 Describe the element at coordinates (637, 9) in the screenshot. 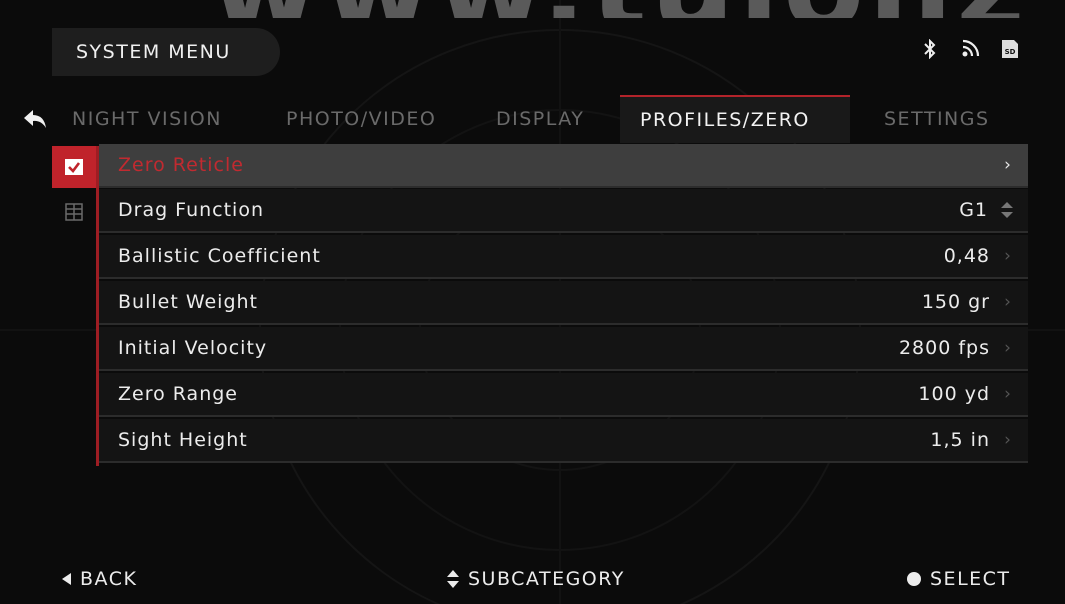

I see `watermark-text: www.tulonz` at that location.